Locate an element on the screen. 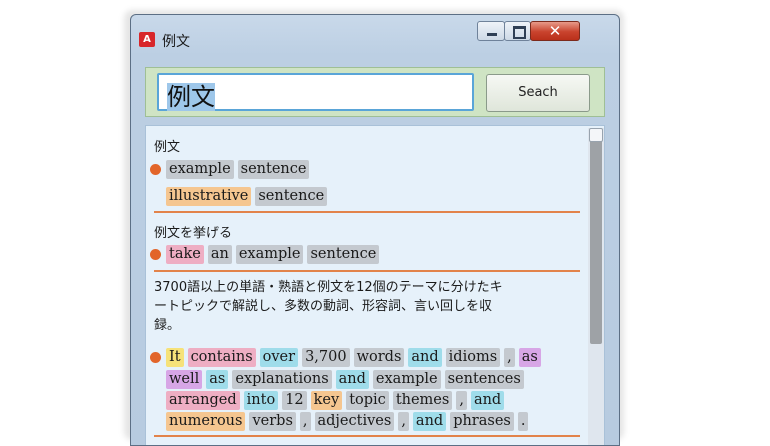 Image resolution: width=770 pixels, height=446 pixels. scrollbar-thumb is located at coordinates (596, 237).